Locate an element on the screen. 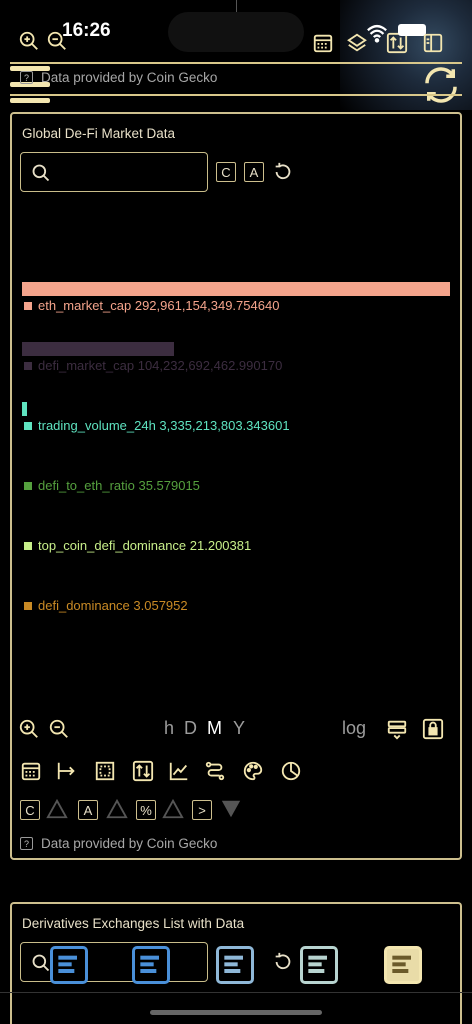 This screenshot has width=472, height=1024. legend-label: defi_market_cap 104,232,692,462.990170 is located at coordinates (160, 365).